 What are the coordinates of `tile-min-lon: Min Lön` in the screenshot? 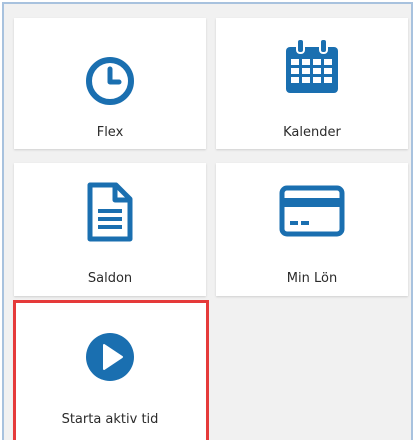 It's located at (312, 229).